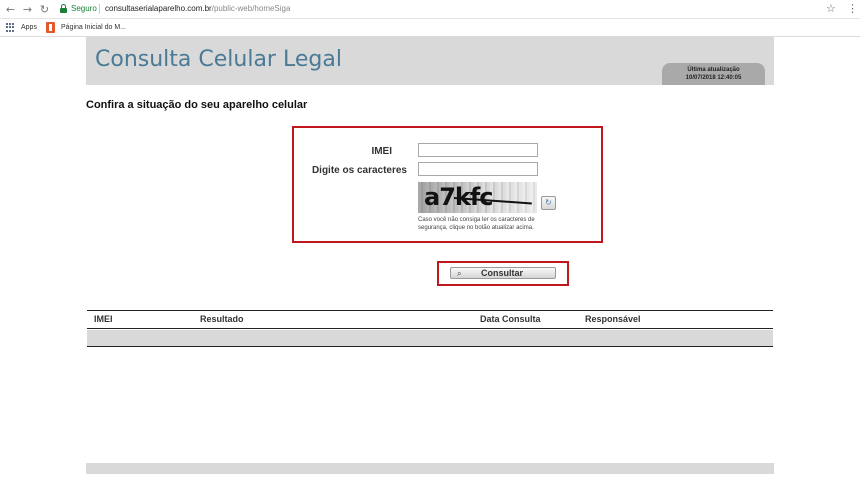 The width and height of the screenshot is (860, 495). I want to click on secure-label: Seguro, so click(84, 8).